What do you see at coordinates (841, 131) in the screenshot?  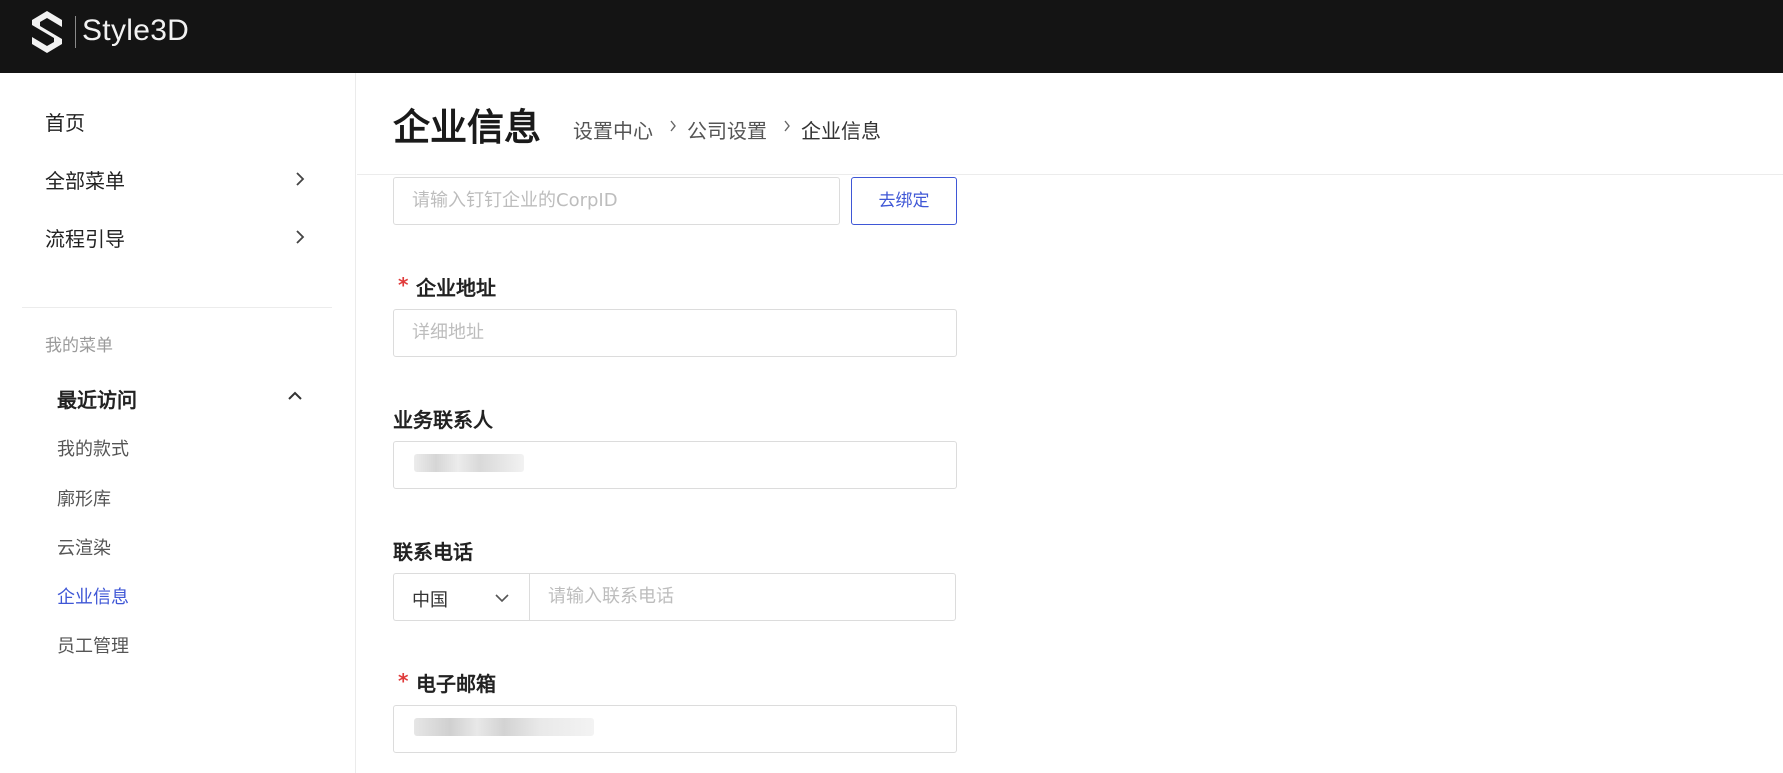 I see `breadcrumb-company-info: 企业信息` at bounding box center [841, 131].